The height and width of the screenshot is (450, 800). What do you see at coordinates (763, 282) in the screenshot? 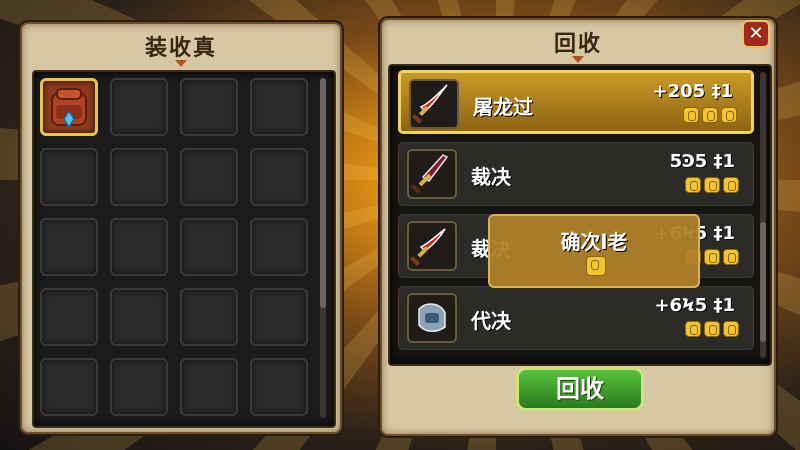
I see `recycle-scrollbar-thumb` at bounding box center [763, 282].